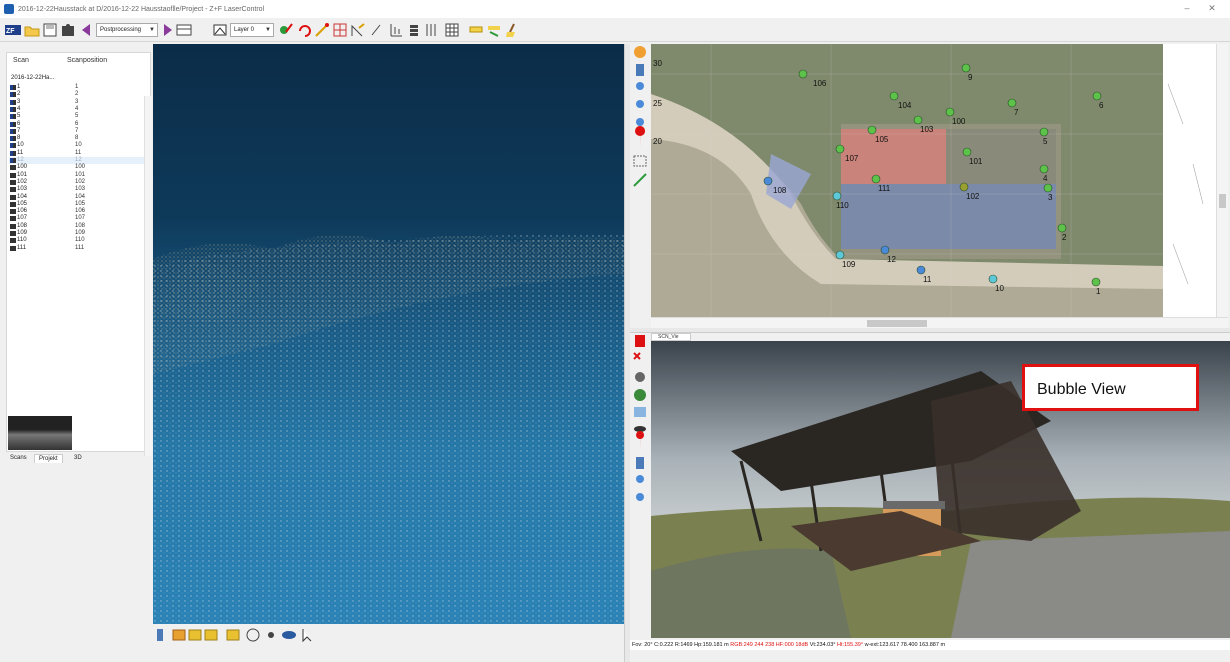 This screenshot has height=662, width=1230. Describe the element at coordinates (79, 240) in the screenshot. I see `scan-row: 110 110` at that location.